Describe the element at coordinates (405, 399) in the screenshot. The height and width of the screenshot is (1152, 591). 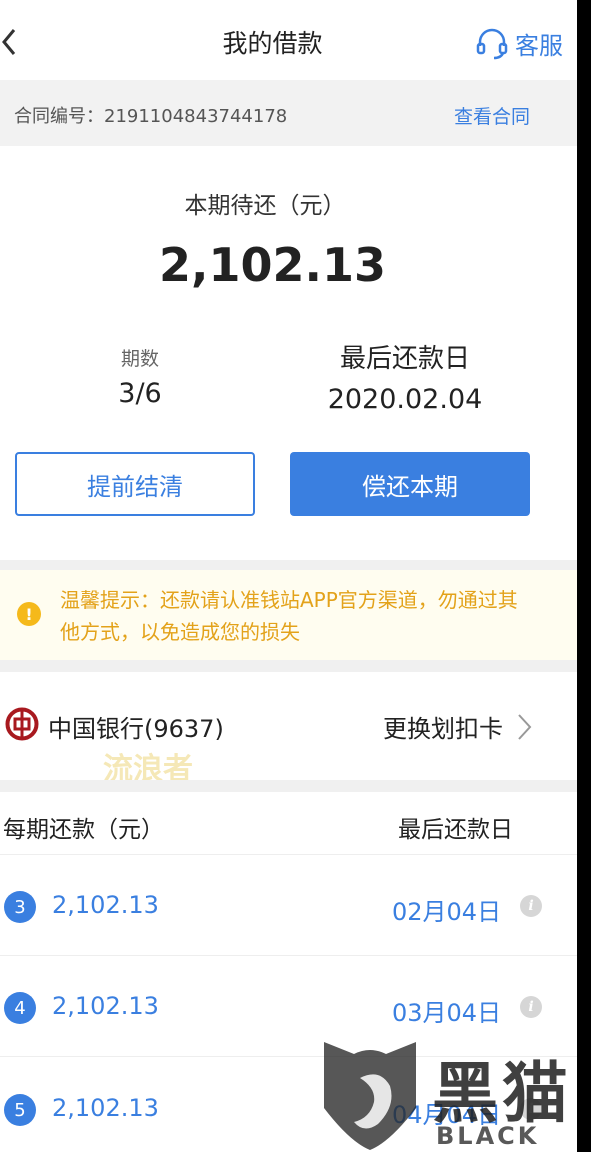
I see `last-repayment-date-value: 2020.02.04` at that location.